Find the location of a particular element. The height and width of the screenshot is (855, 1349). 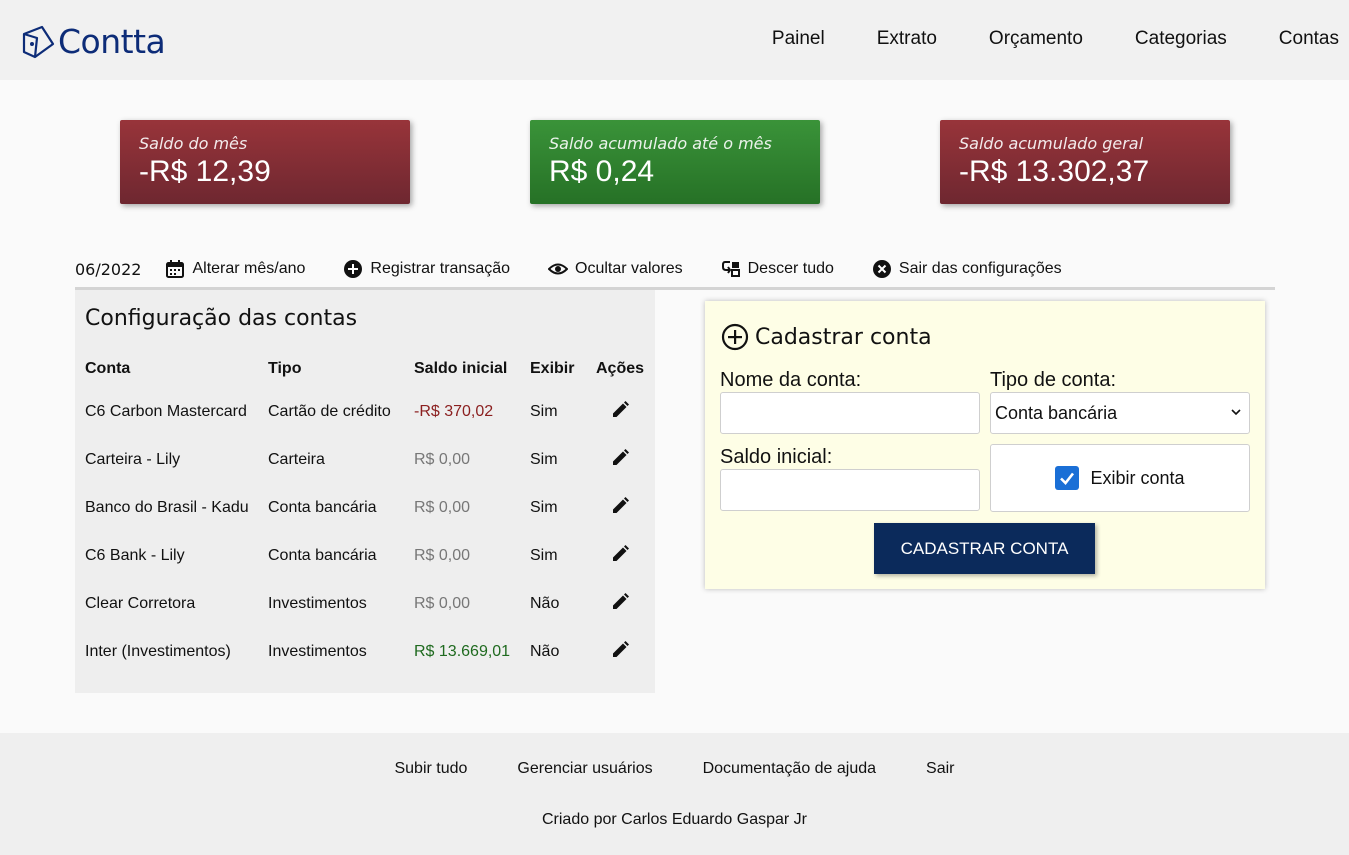

col-header-acoes: Ações is located at coordinates (620, 368).